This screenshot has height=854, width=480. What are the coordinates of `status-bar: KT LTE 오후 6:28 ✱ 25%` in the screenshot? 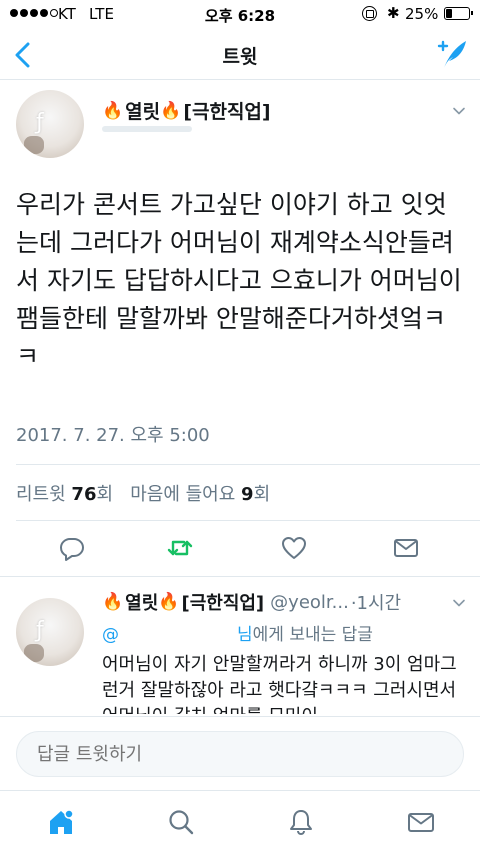 It's located at (240, 14).